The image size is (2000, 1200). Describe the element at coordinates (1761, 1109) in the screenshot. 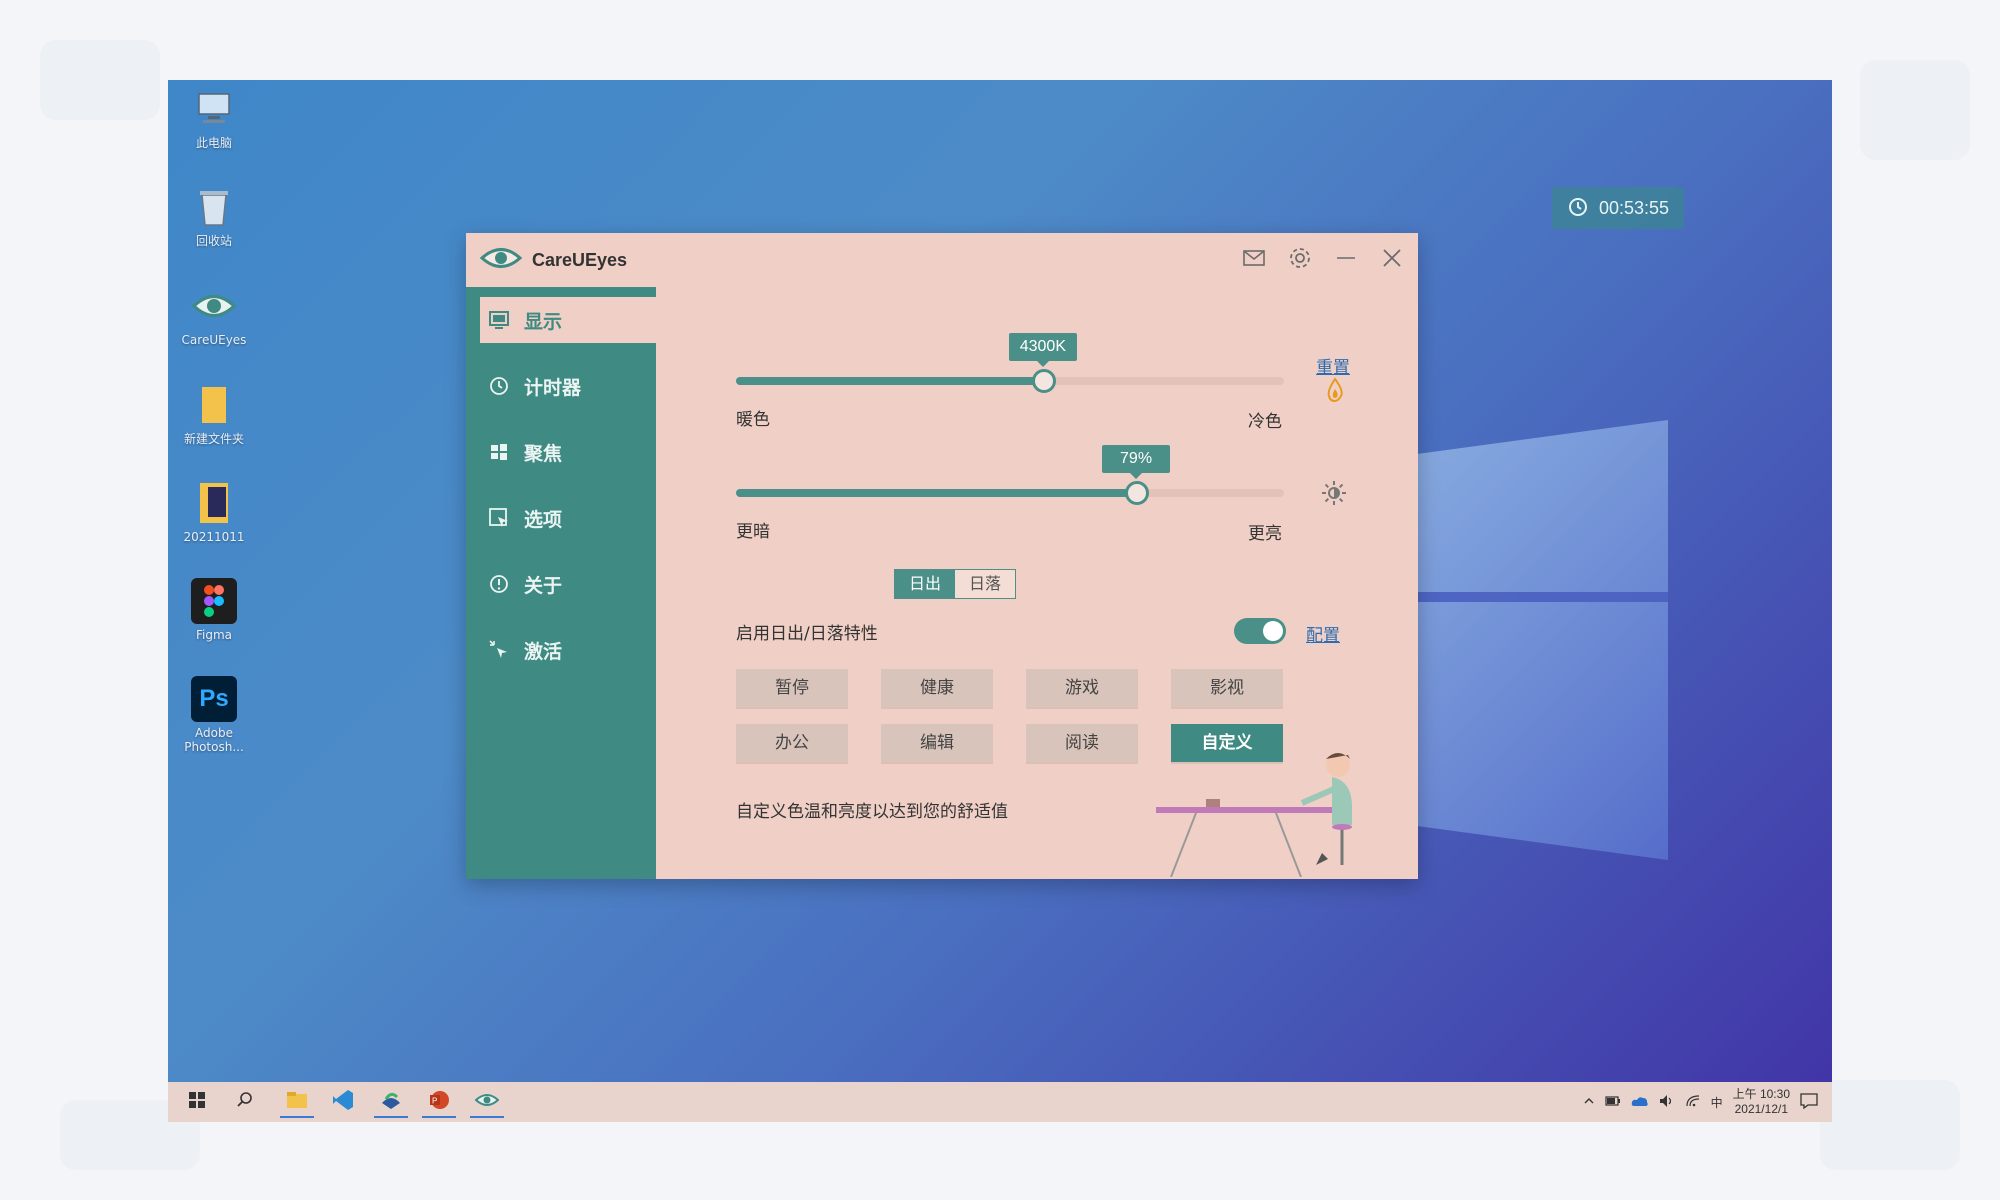

I see `clock-date: 2021/12/1` at that location.